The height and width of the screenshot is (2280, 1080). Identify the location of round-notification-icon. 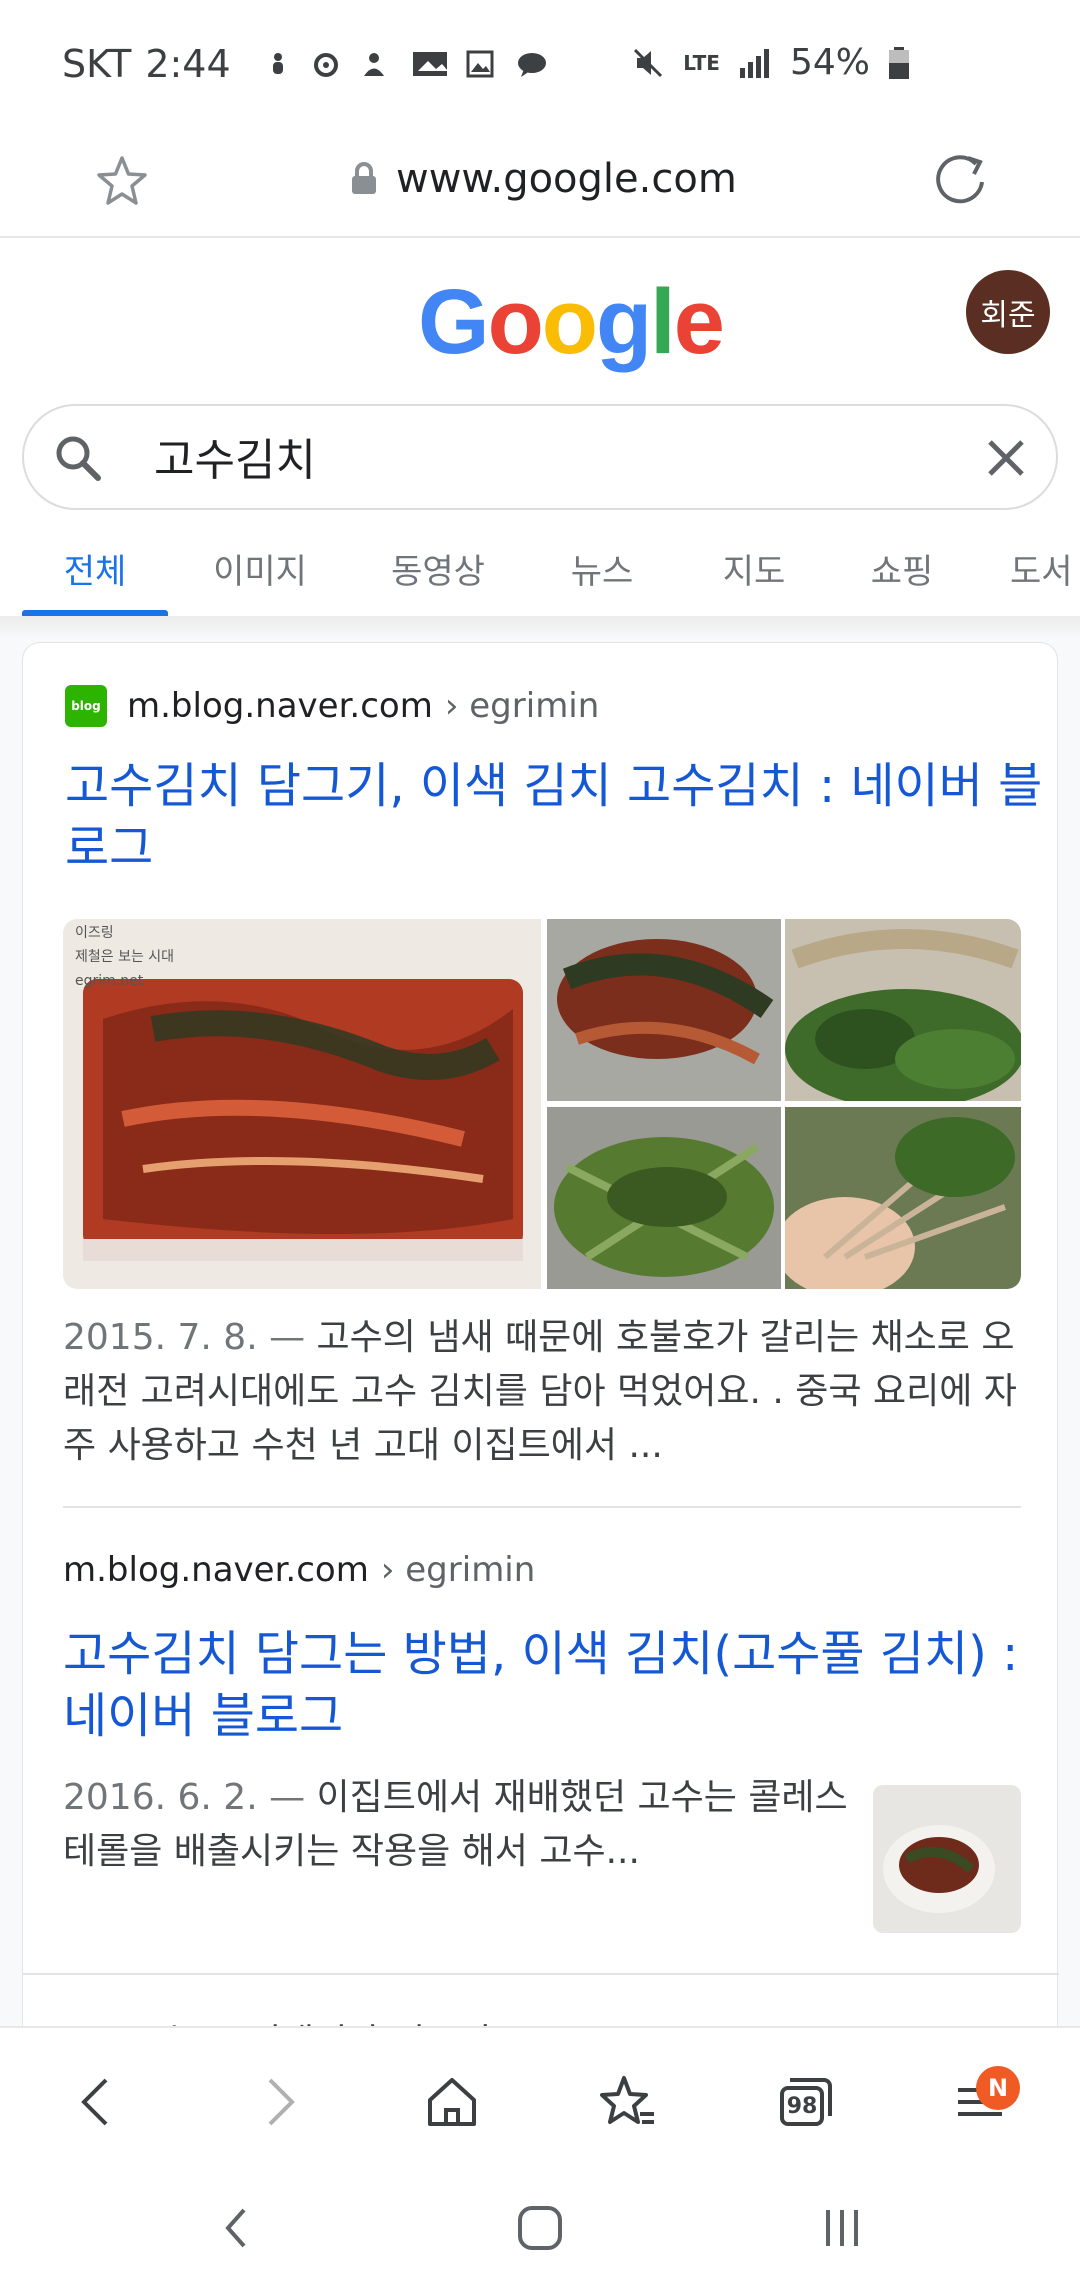
(325, 65).